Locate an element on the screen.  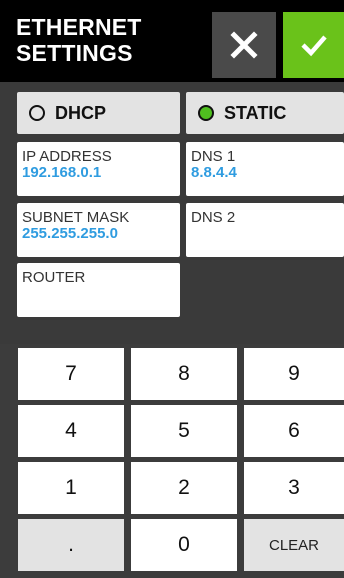
key-2: 2 is located at coordinates (184, 488).